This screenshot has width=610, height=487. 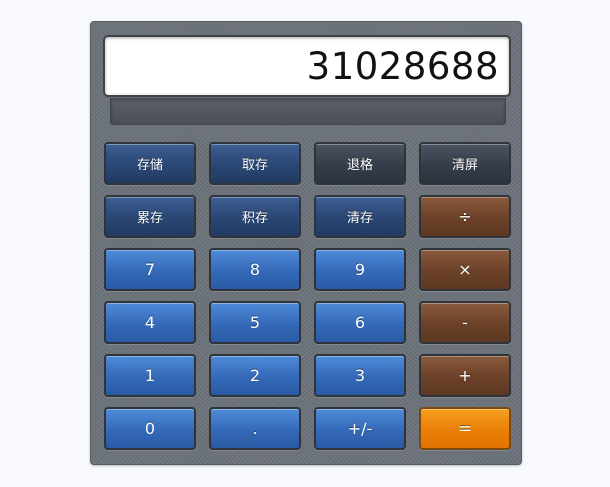 I want to click on digit-5-label: 5, so click(x=255, y=322).